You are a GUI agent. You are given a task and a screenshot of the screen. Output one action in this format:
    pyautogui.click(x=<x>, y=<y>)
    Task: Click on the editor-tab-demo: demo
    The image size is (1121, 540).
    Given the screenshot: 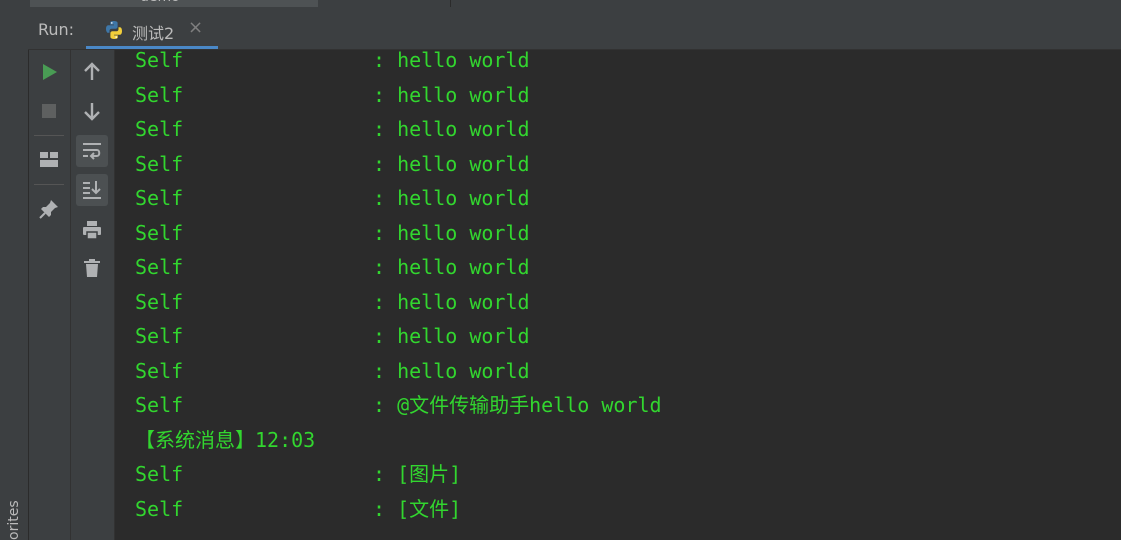 What is the action you would take?
    pyautogui.click(x=174, y=3)
    